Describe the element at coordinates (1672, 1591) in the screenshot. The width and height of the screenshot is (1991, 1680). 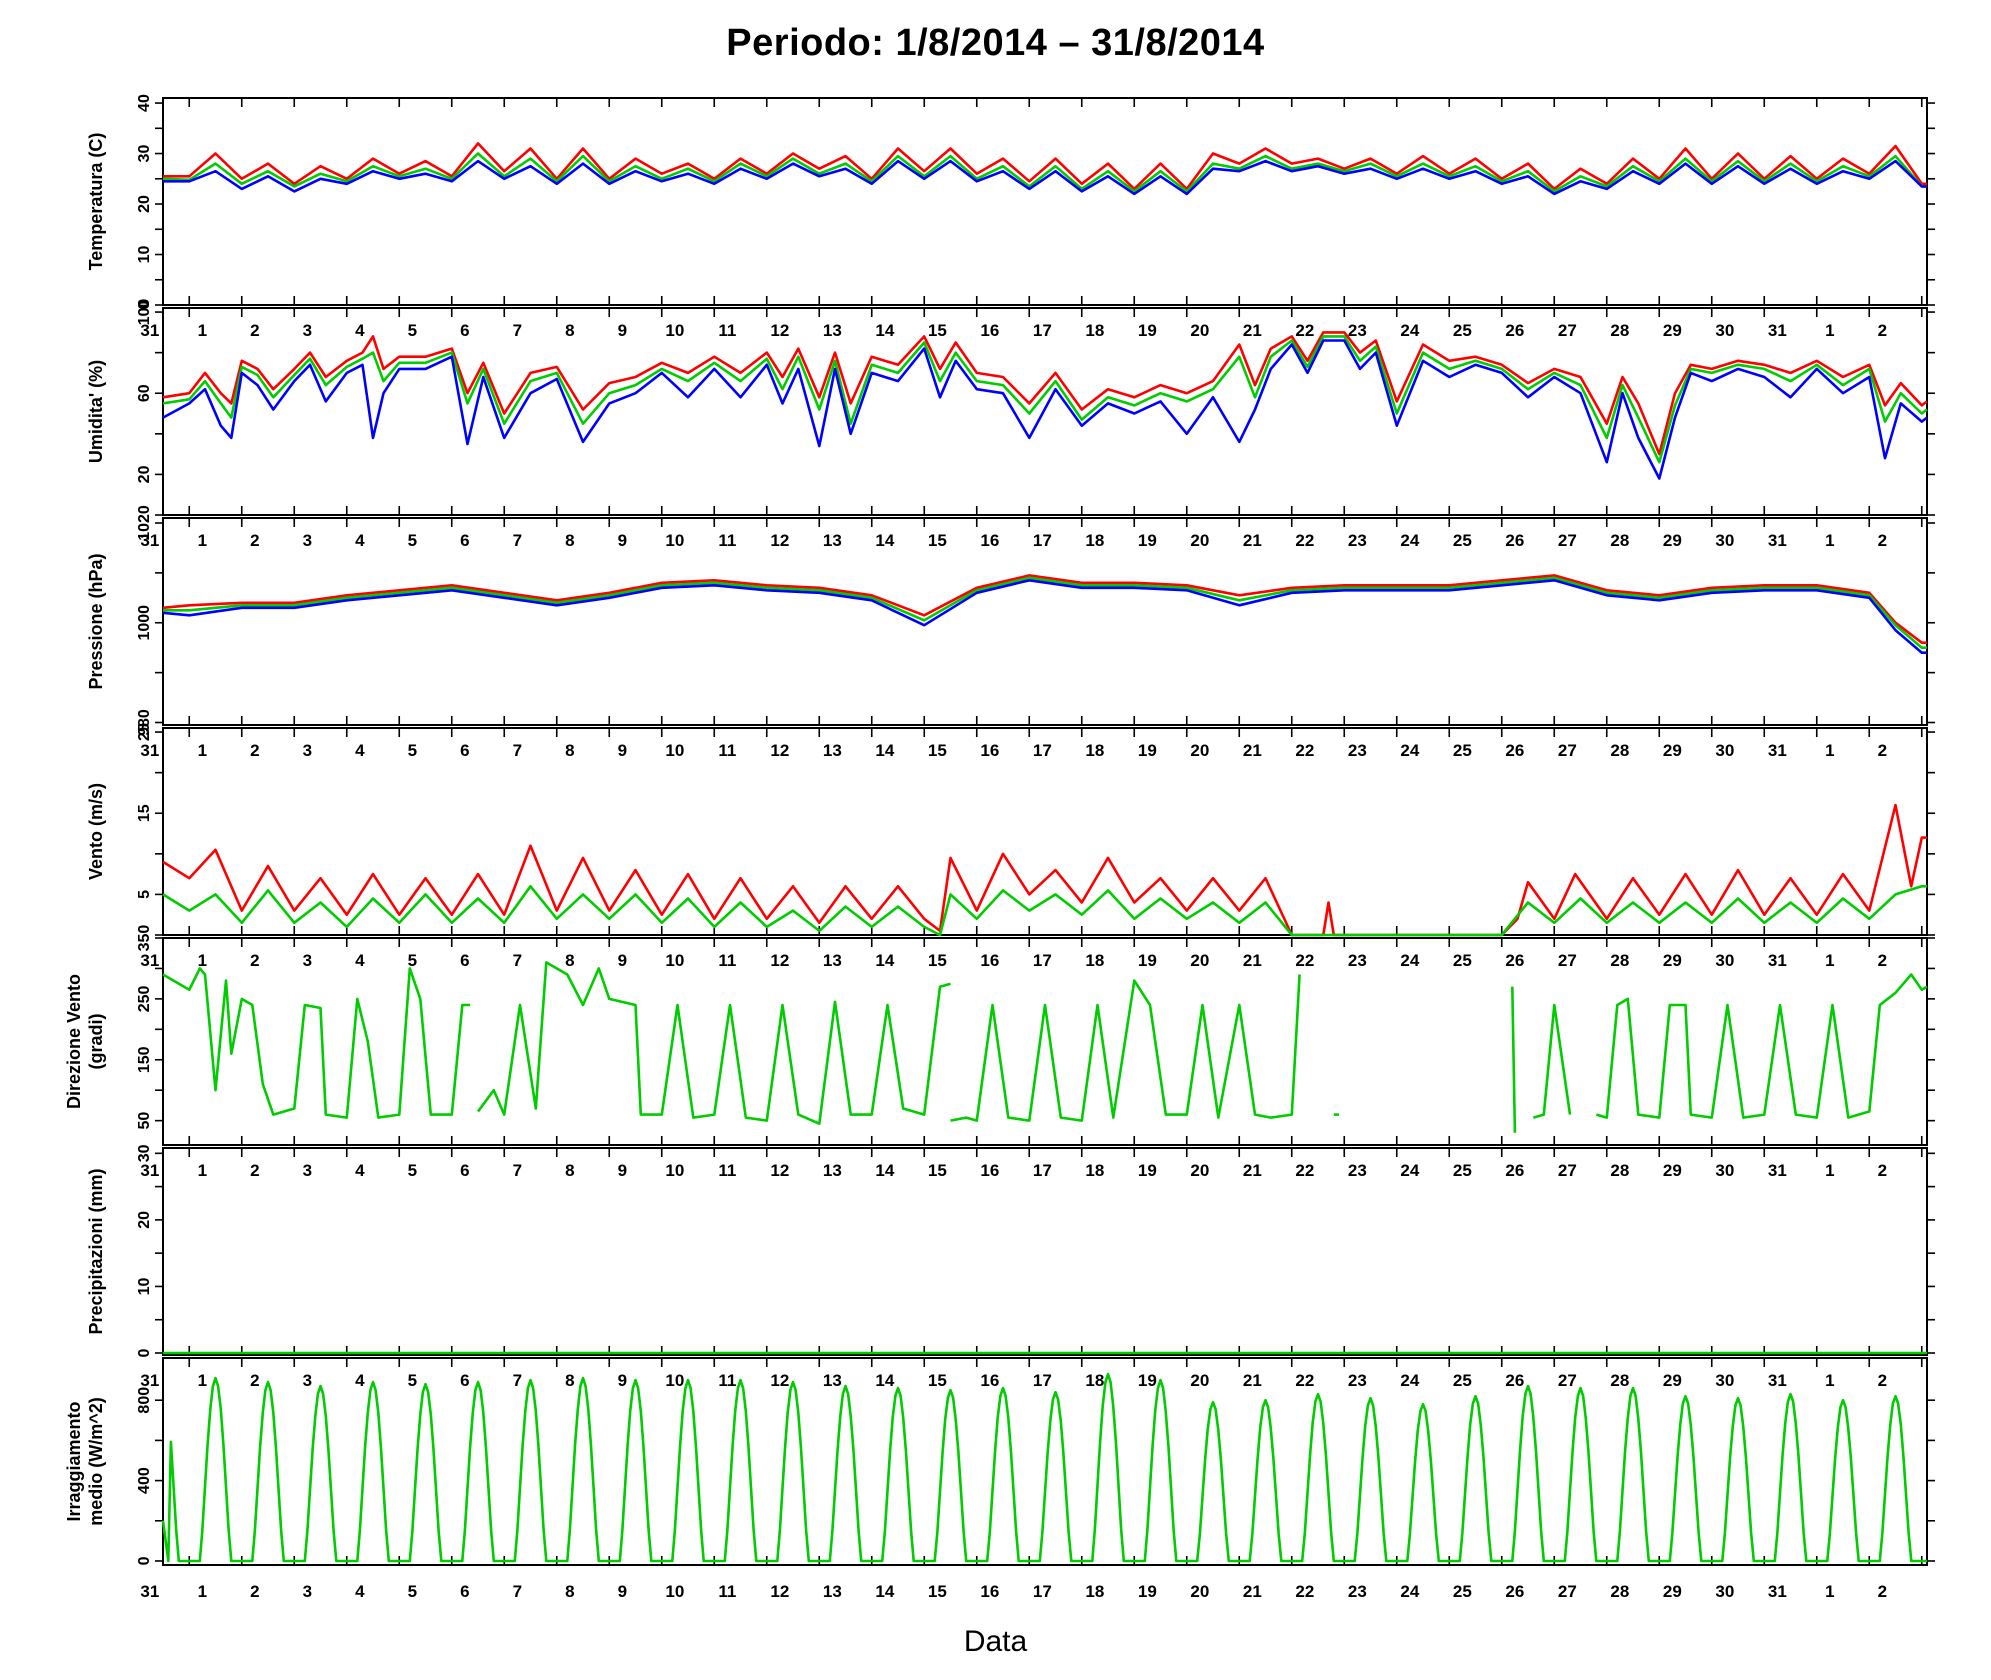
I see `x-axis-day-label: 29` at that location.